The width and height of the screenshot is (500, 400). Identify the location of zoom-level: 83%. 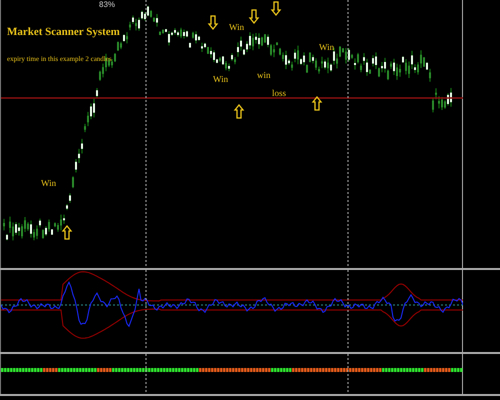
(107, 4).